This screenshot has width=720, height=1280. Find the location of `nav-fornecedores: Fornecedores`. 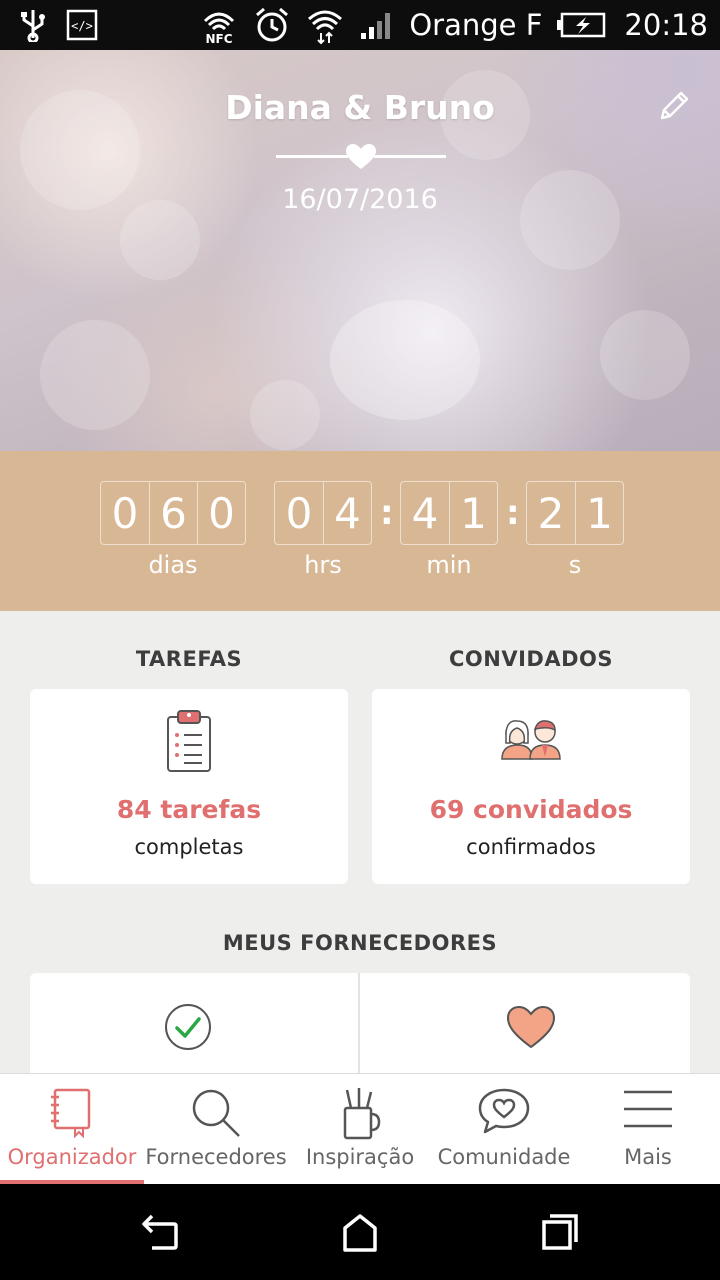

nav-fornecedores: Fornecedores is located at coordinates (216, 1129).